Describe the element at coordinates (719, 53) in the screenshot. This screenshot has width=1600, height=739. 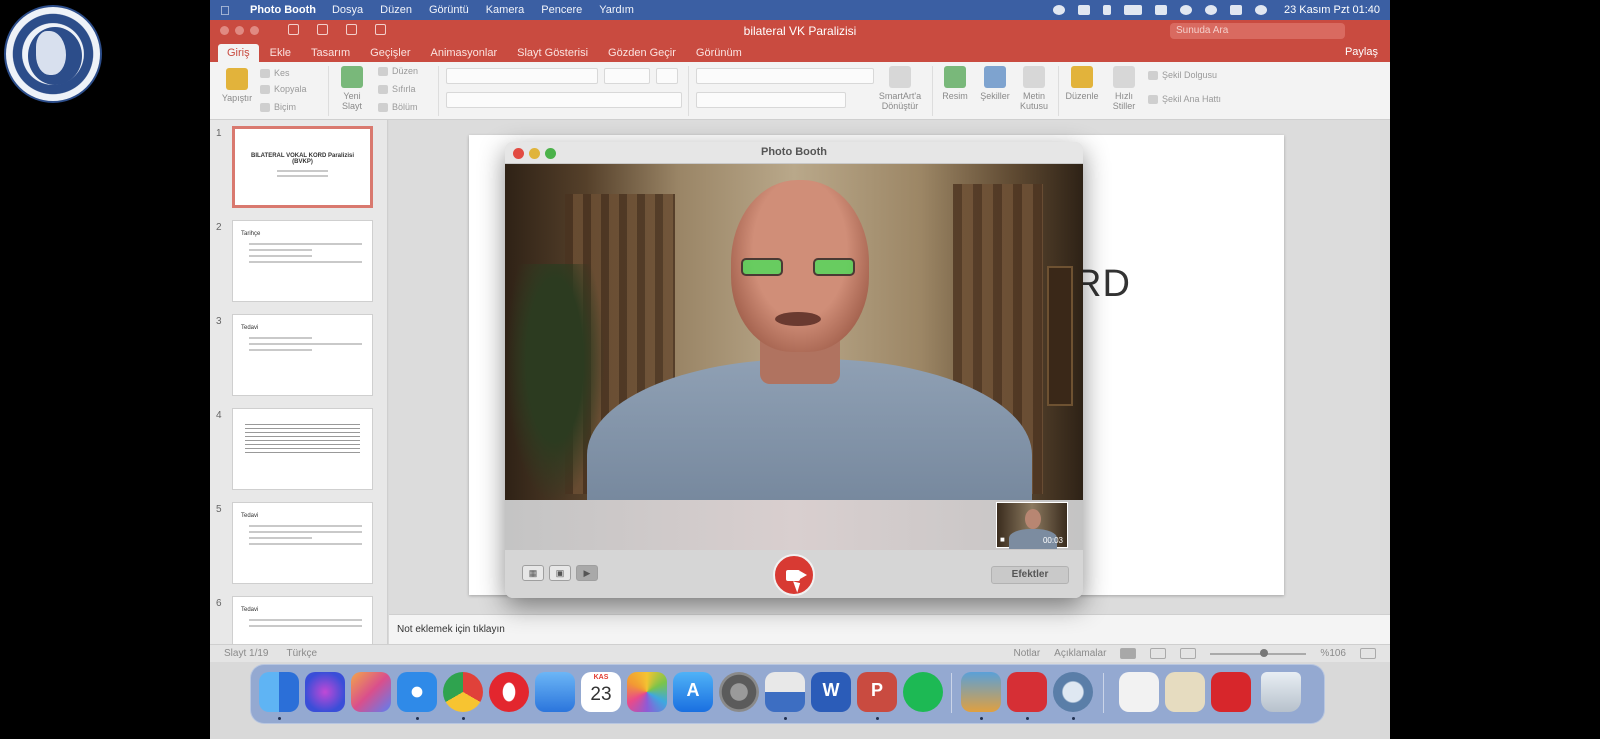
I see `tab-view: Görünüm` at that location.